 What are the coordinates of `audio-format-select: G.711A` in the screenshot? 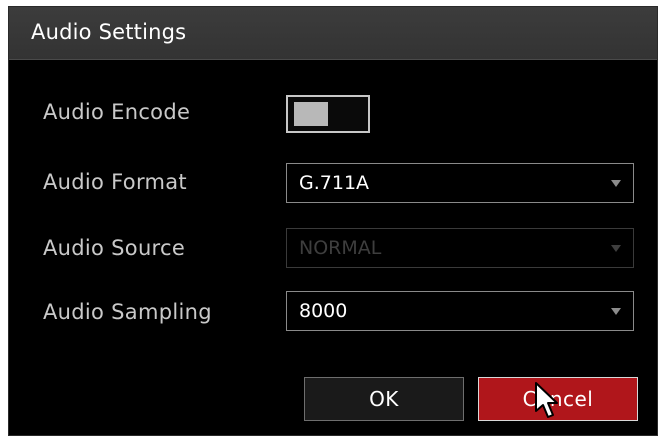 It's located at (460, 183).